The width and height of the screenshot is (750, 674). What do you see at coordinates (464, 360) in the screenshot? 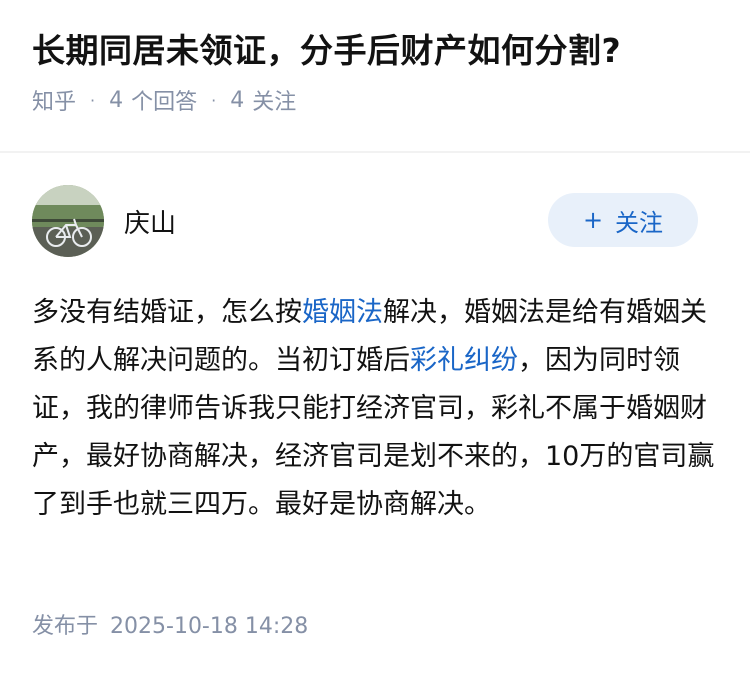
I see `betrothal-gift-dispute-link: 彩礼纠纷` at bounding box center [464, 360].